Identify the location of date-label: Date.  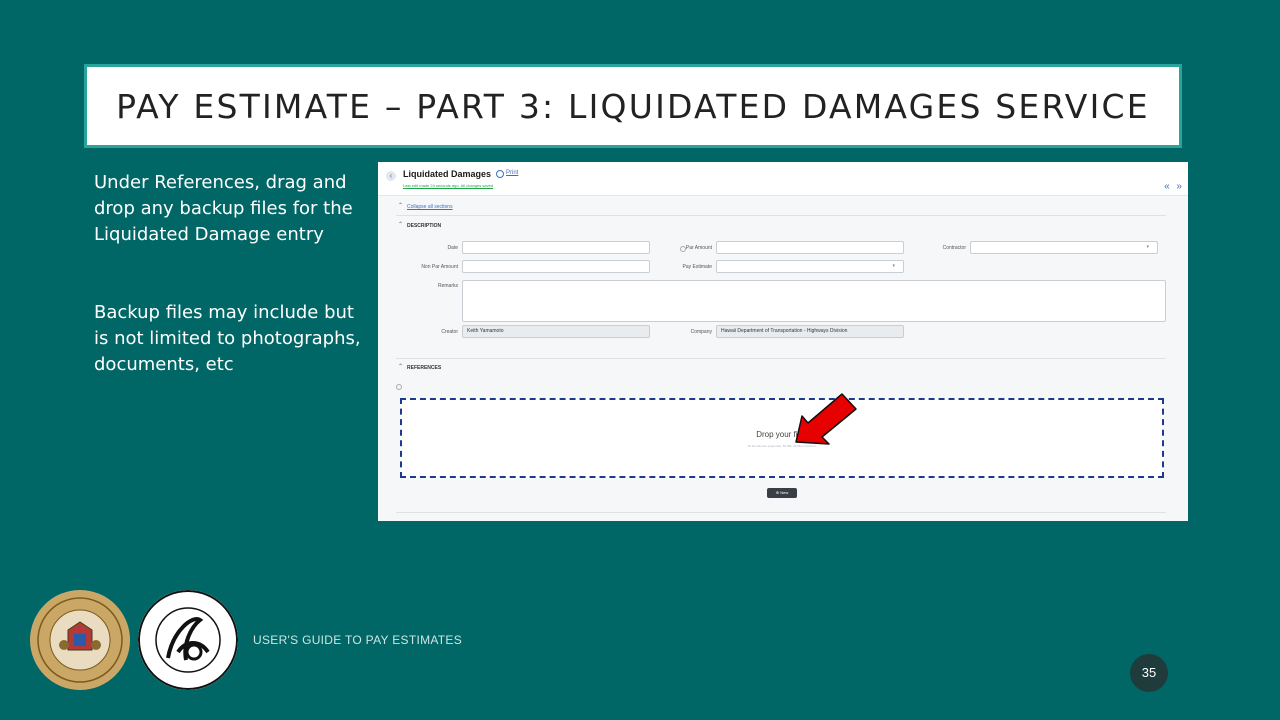
(452, 248).